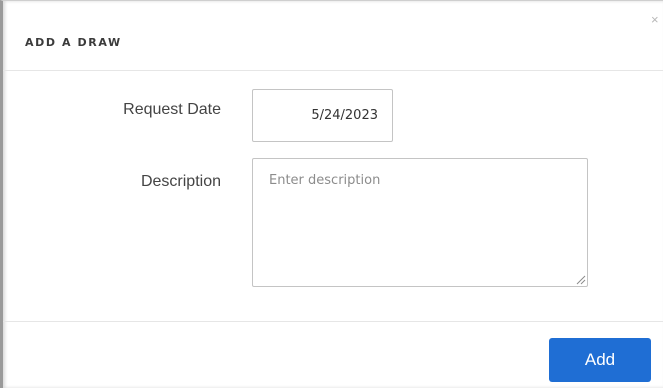 The height and width of the screenshot is (388, 663). Describe the element at coordinates (180, 181) in the screenshot. I see `description-label: Description` at that location.